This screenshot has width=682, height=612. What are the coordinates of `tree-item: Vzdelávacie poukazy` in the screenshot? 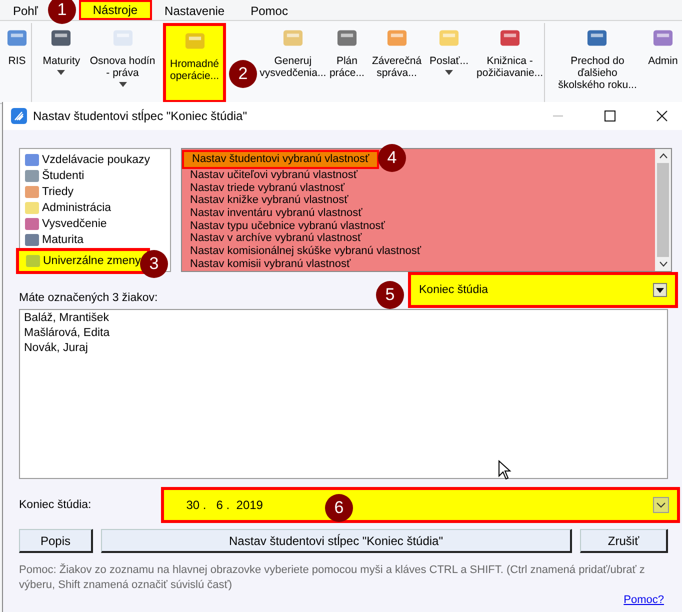 It's located at (97, 160).